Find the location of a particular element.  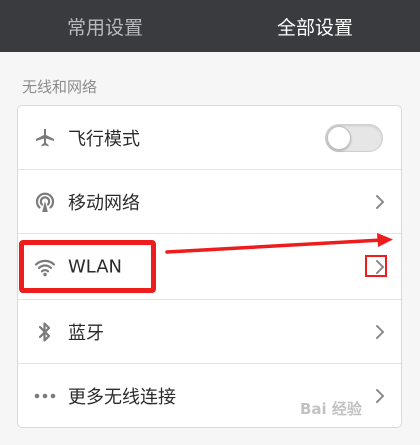

settings-row-label: 更多无线连接 is located at coordinates (122, 397).